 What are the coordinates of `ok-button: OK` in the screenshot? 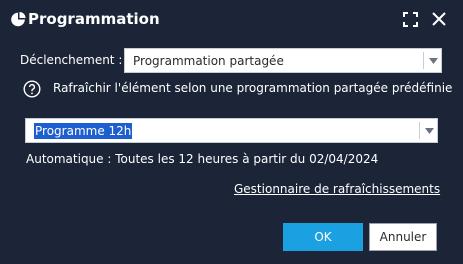 It's located at (323, 237).